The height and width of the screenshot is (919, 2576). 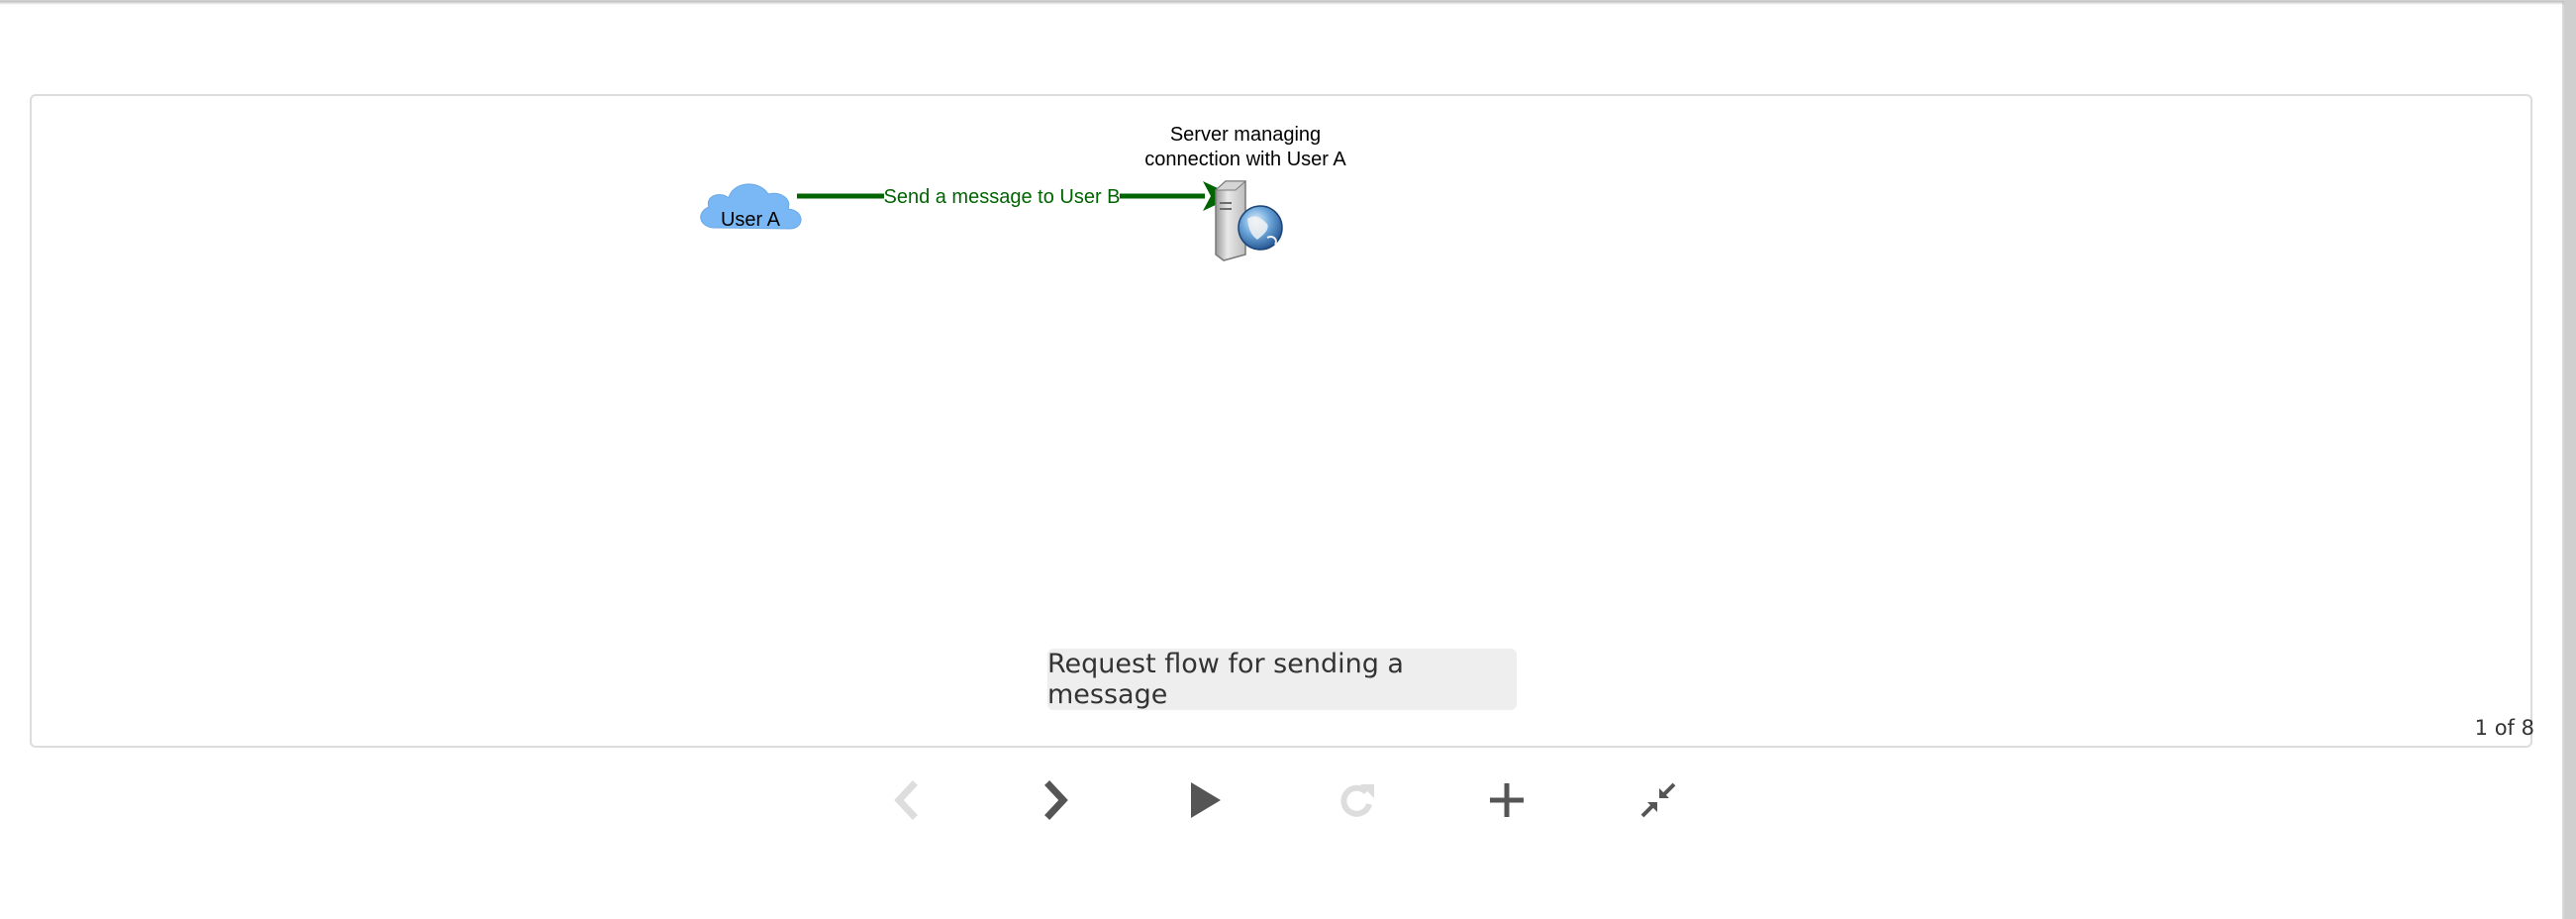 What do you see at coordinates (1245, 192) in the screenshot?
I see `server-node: Server managing connection with User A` at bounding box center [1245, 192].